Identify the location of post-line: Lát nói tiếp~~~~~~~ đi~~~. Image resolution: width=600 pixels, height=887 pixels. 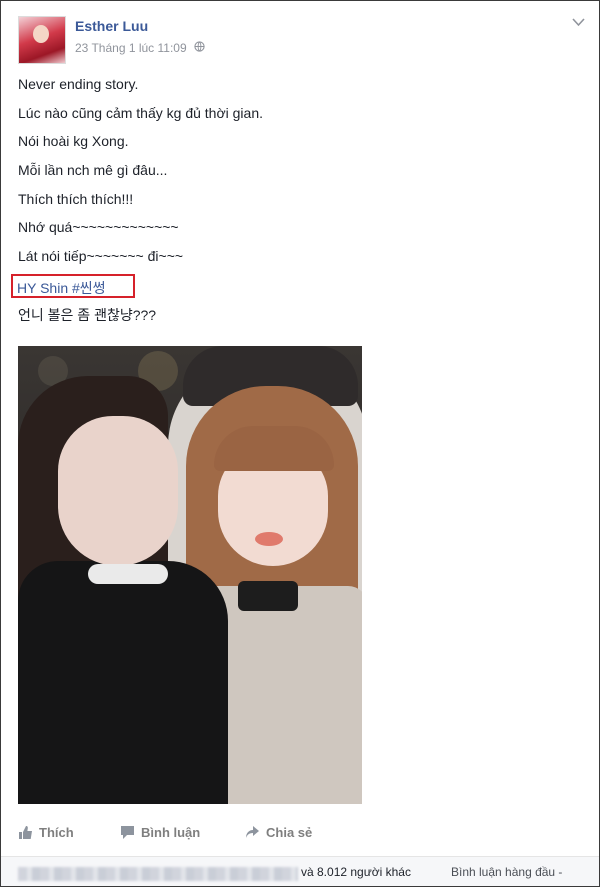
(101, 256).